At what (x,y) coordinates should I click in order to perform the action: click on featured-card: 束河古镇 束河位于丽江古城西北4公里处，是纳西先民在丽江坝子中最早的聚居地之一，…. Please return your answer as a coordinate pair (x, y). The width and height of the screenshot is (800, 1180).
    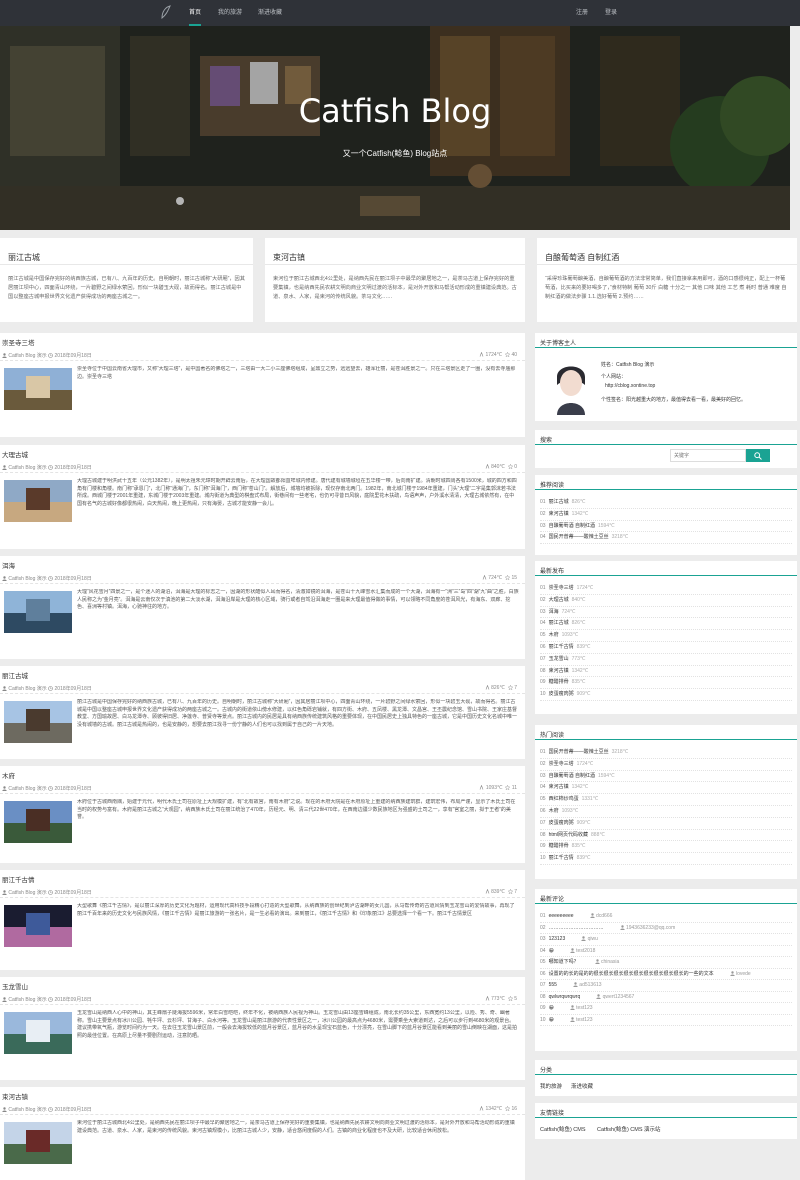
    Looking at the image, I should click on (395, 280).